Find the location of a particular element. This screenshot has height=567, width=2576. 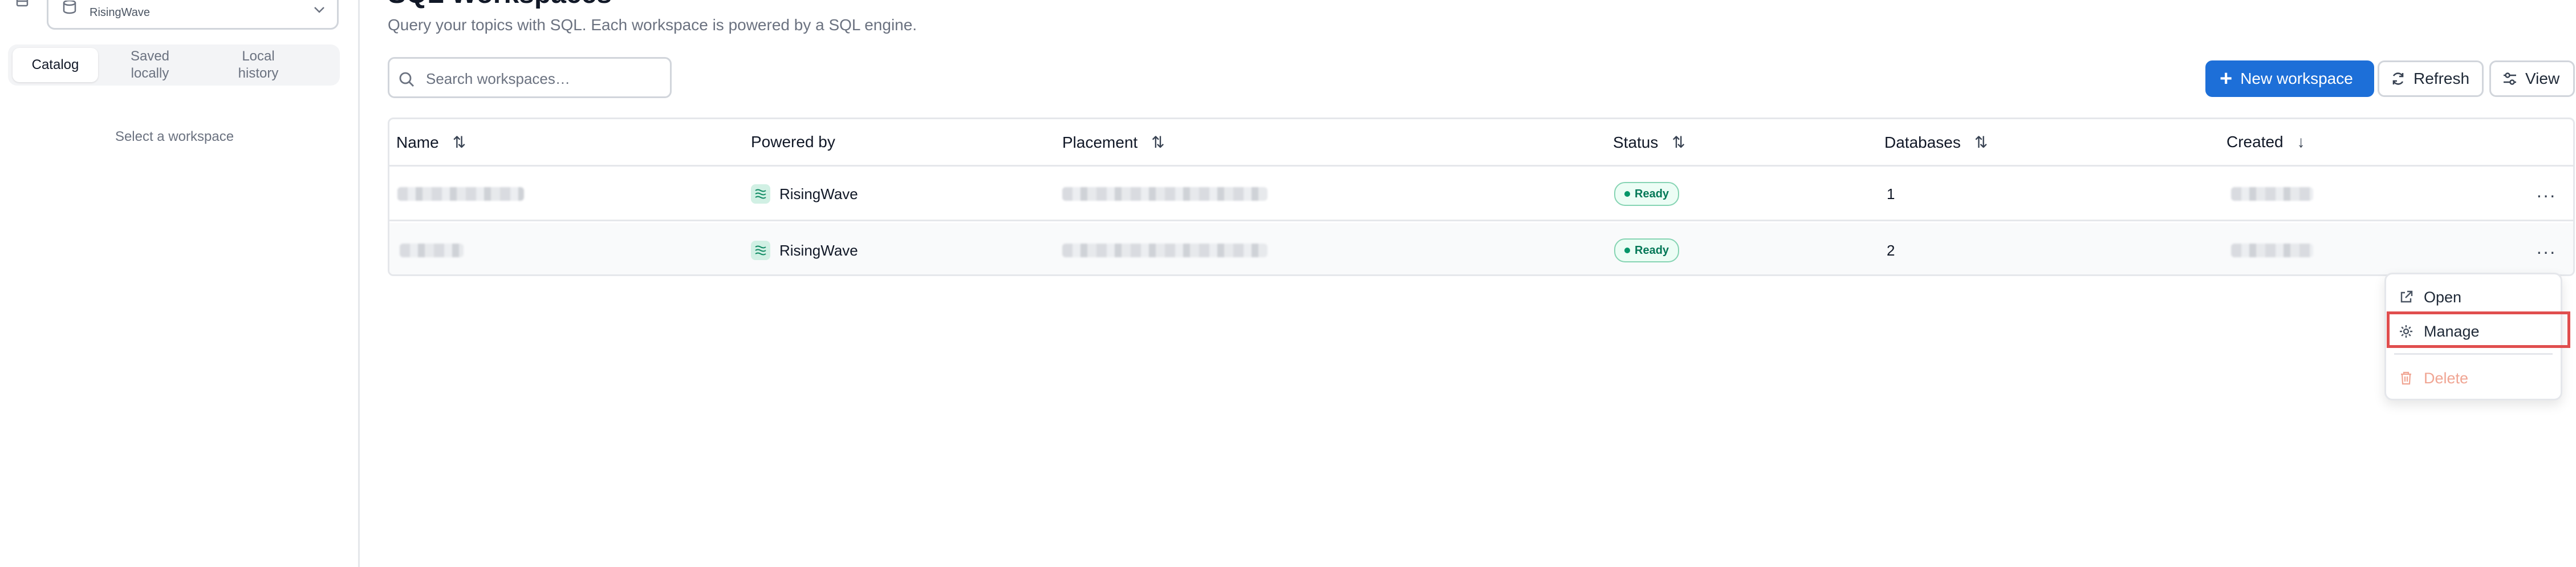

column-header-powered-by: Powered by is located at coordinates (793, 142).